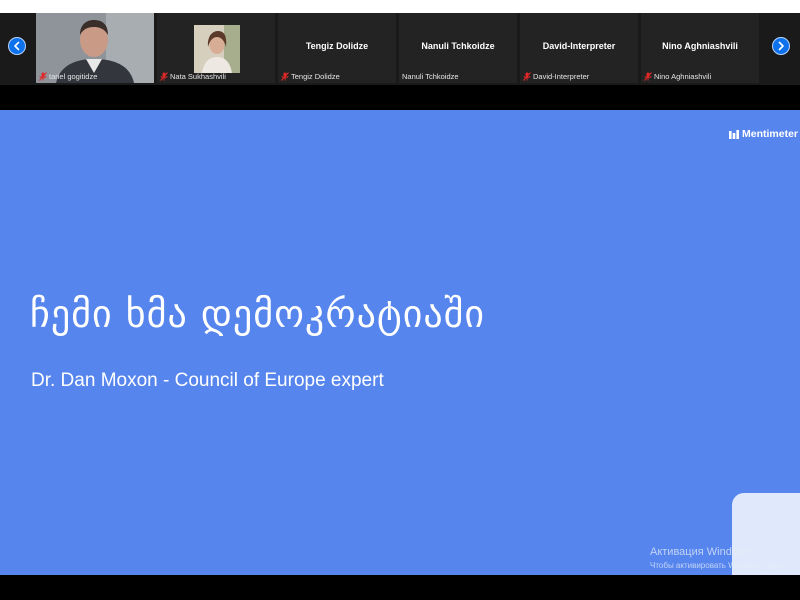  What do you see at coordinates (719, 565) in the screenshot?
I see `watermark-subtitle: Чтобы активировать Windows, перей` at bounding box center [719, 565].